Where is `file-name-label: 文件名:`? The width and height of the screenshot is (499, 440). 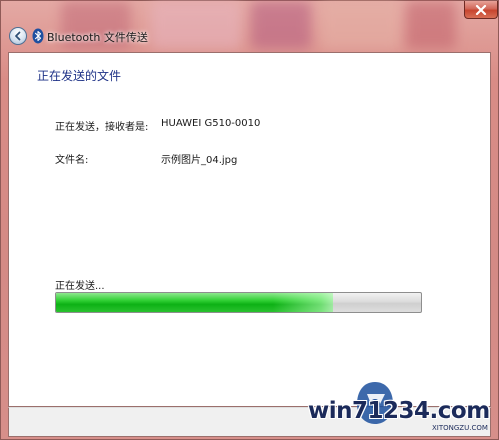 file-name-label: 文件名: is located at coordinates (72, 160).